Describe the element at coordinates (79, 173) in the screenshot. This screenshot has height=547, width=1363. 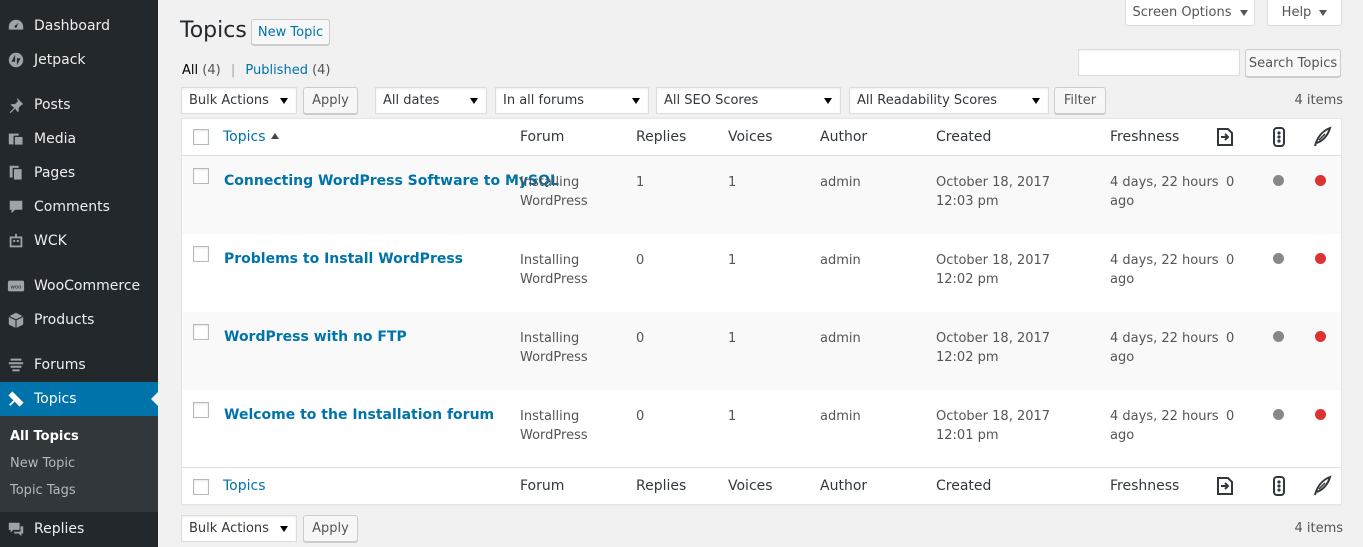
I see `sidebar-item-pages: Pages` at that location.